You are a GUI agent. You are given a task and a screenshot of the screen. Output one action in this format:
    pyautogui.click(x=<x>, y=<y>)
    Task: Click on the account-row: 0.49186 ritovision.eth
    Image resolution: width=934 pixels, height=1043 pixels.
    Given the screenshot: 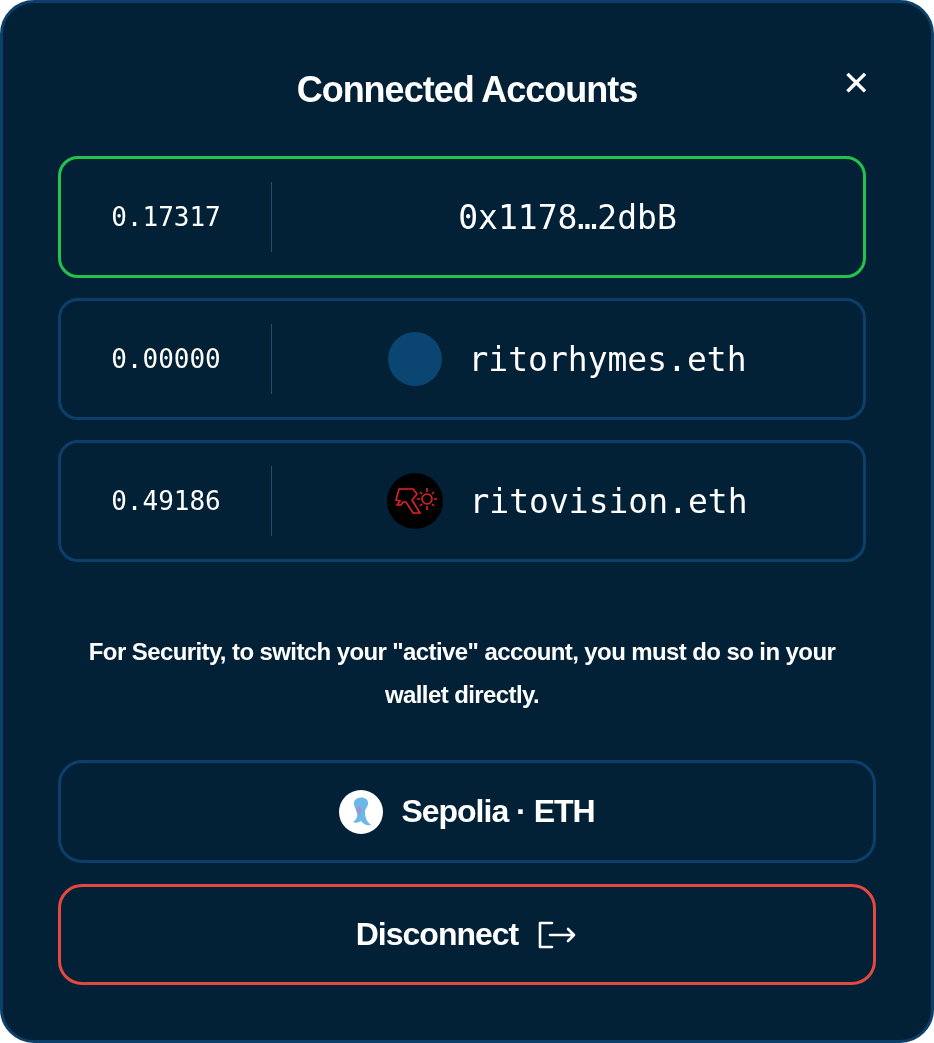 What is the action you would take?
    pyautogui.click(x=462, y=501)
    